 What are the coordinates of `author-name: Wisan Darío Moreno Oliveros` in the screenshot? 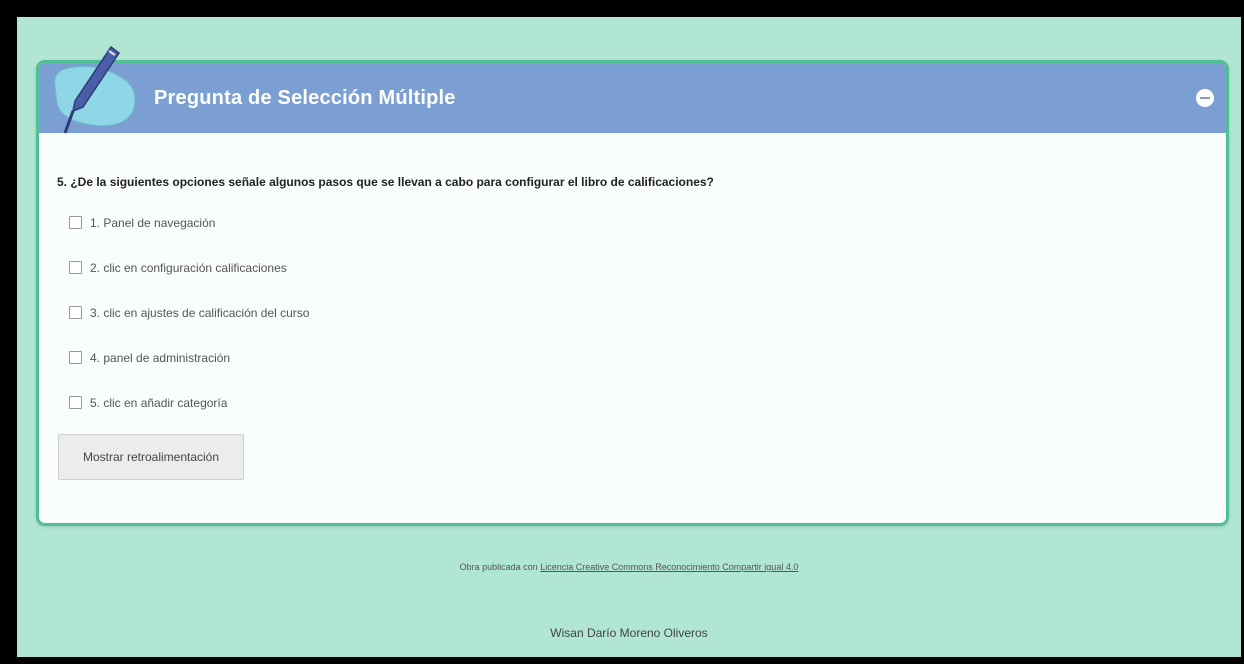 It's located at (629, 633).